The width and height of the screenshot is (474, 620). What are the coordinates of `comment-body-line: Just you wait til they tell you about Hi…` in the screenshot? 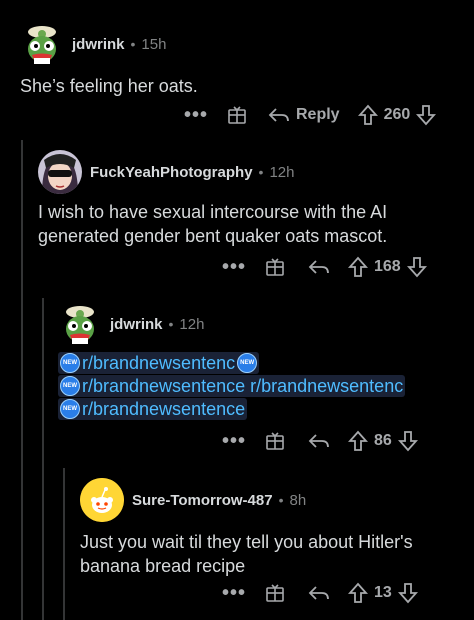 It's located at (246, 542).